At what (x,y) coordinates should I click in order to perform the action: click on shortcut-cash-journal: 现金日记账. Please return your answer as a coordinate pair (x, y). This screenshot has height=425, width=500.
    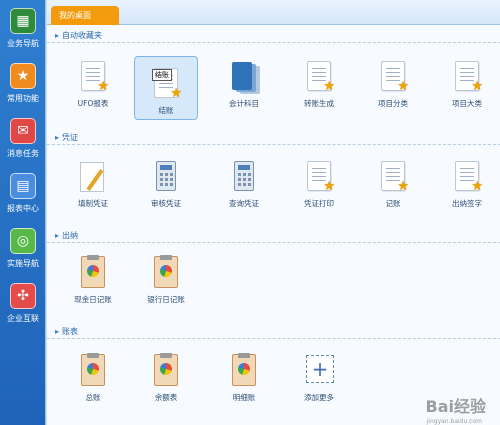
    Looking at the image, I should click on (93, 278).